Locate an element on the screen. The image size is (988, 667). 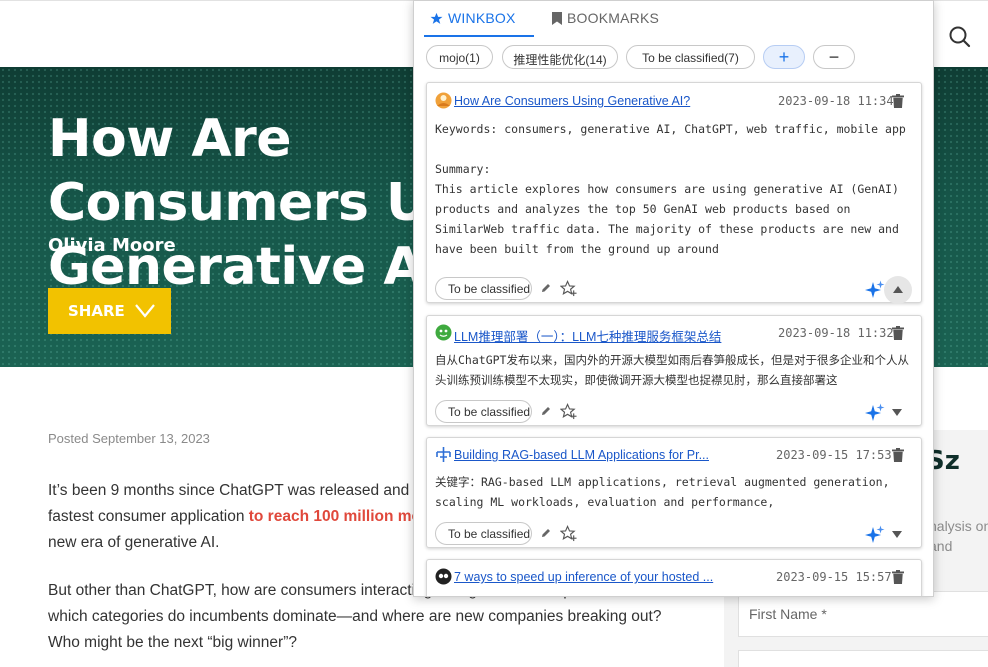
chip-inference-optimization: 推理性能优化(14) is located at coordinates (560, 57).